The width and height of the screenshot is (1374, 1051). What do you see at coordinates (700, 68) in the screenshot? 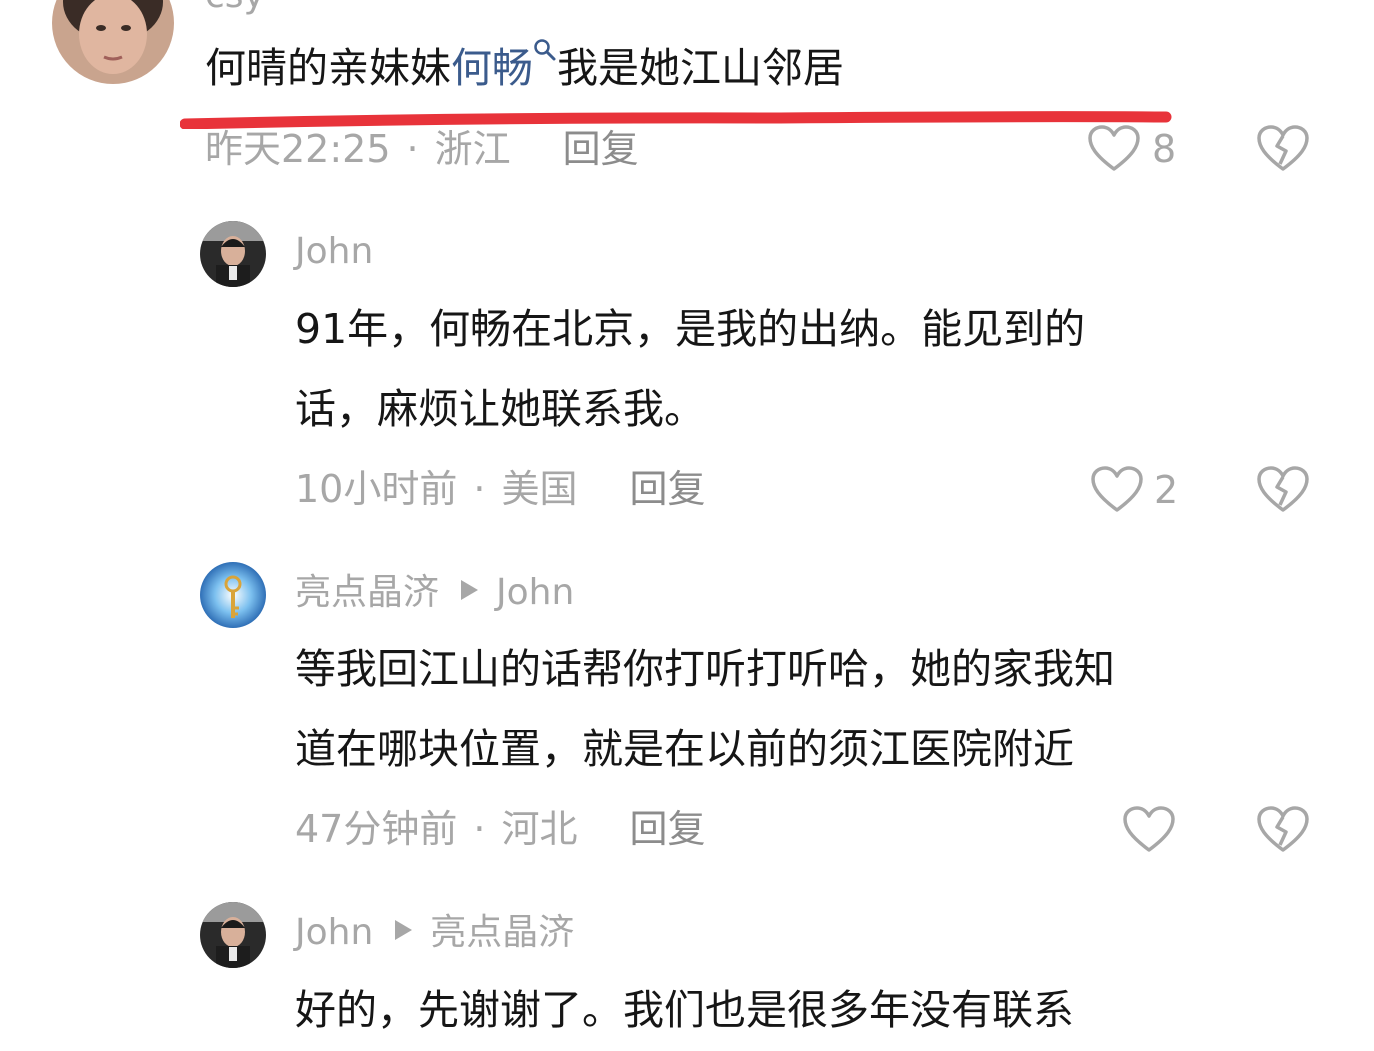
I see `comment-text-part: 我是她江山邻居` at bounding box center [700, 68].